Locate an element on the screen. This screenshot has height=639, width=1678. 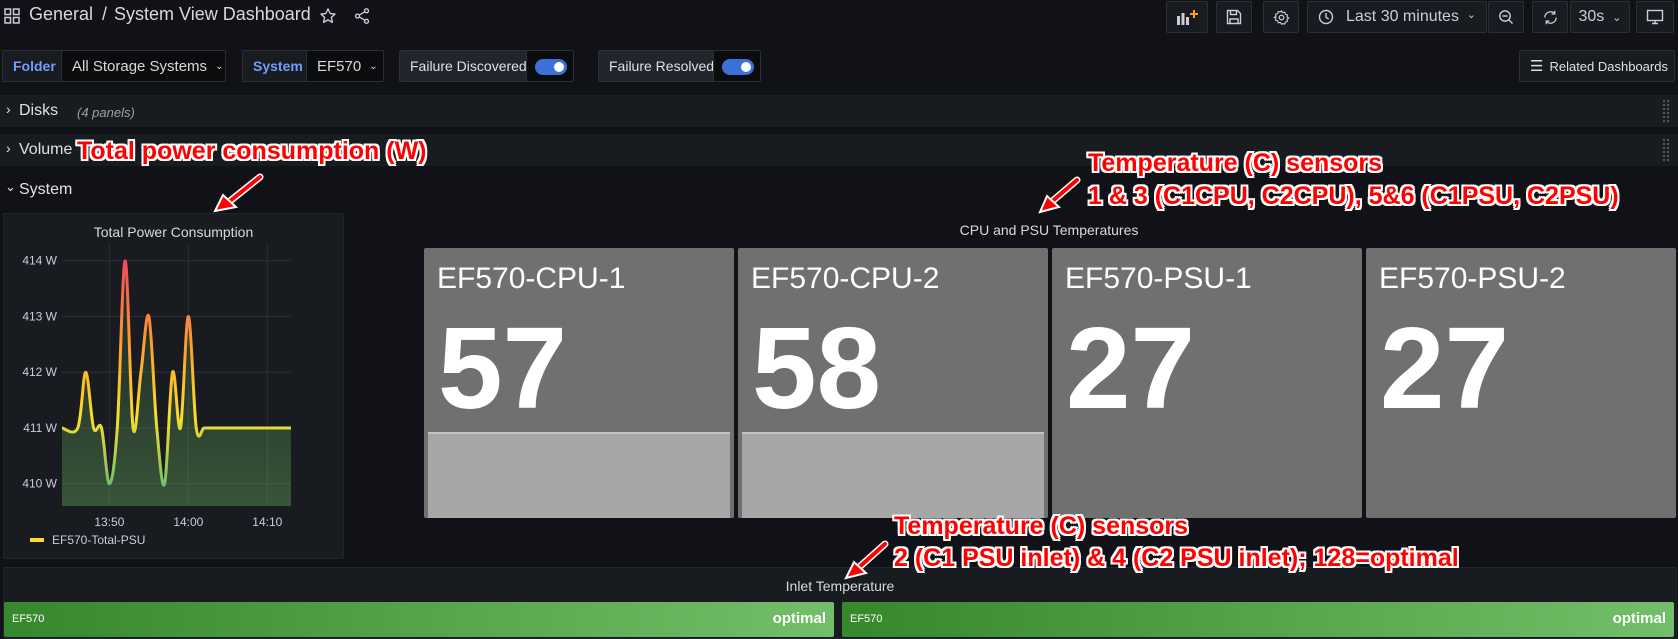
monitor-icon is located at coordinates (1655, 17).